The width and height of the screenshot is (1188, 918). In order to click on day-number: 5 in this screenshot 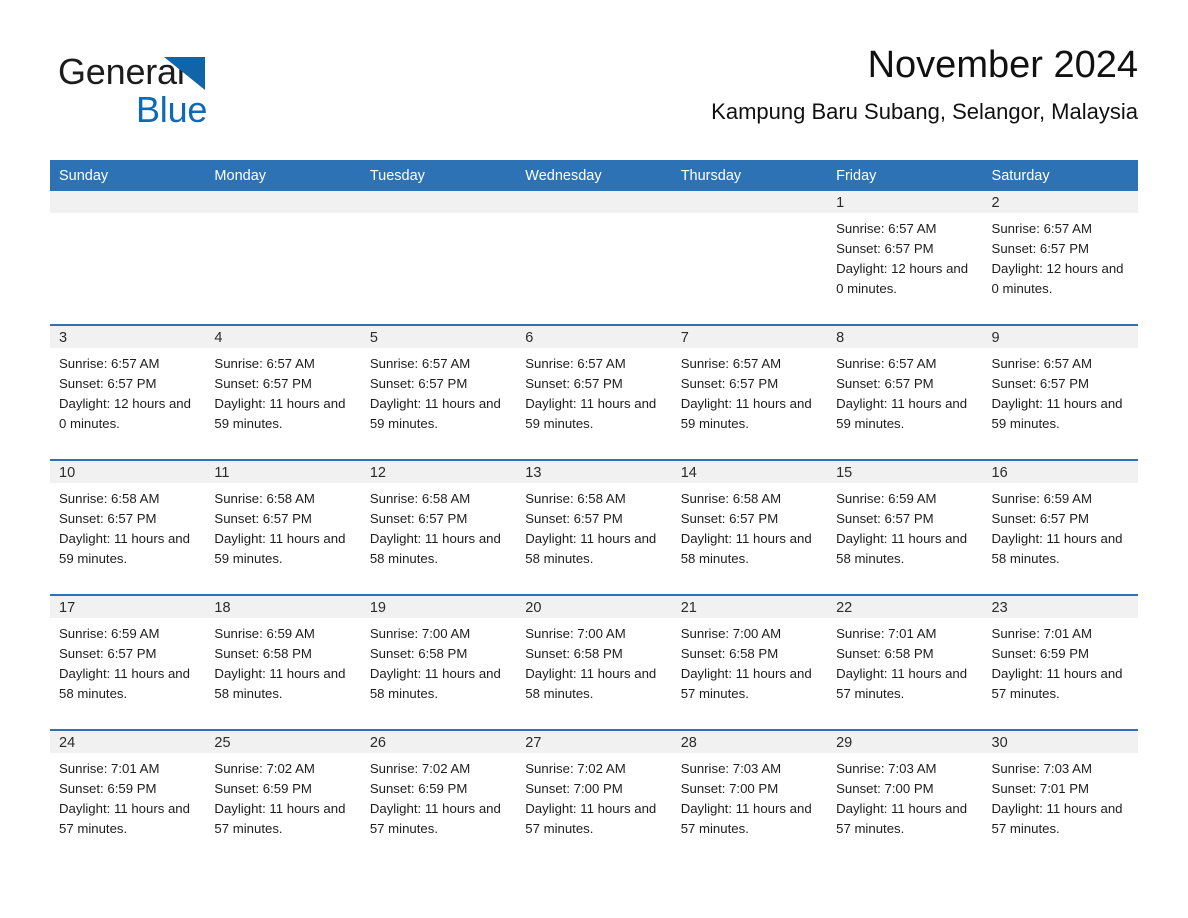, I will do `click(373, 338)`.